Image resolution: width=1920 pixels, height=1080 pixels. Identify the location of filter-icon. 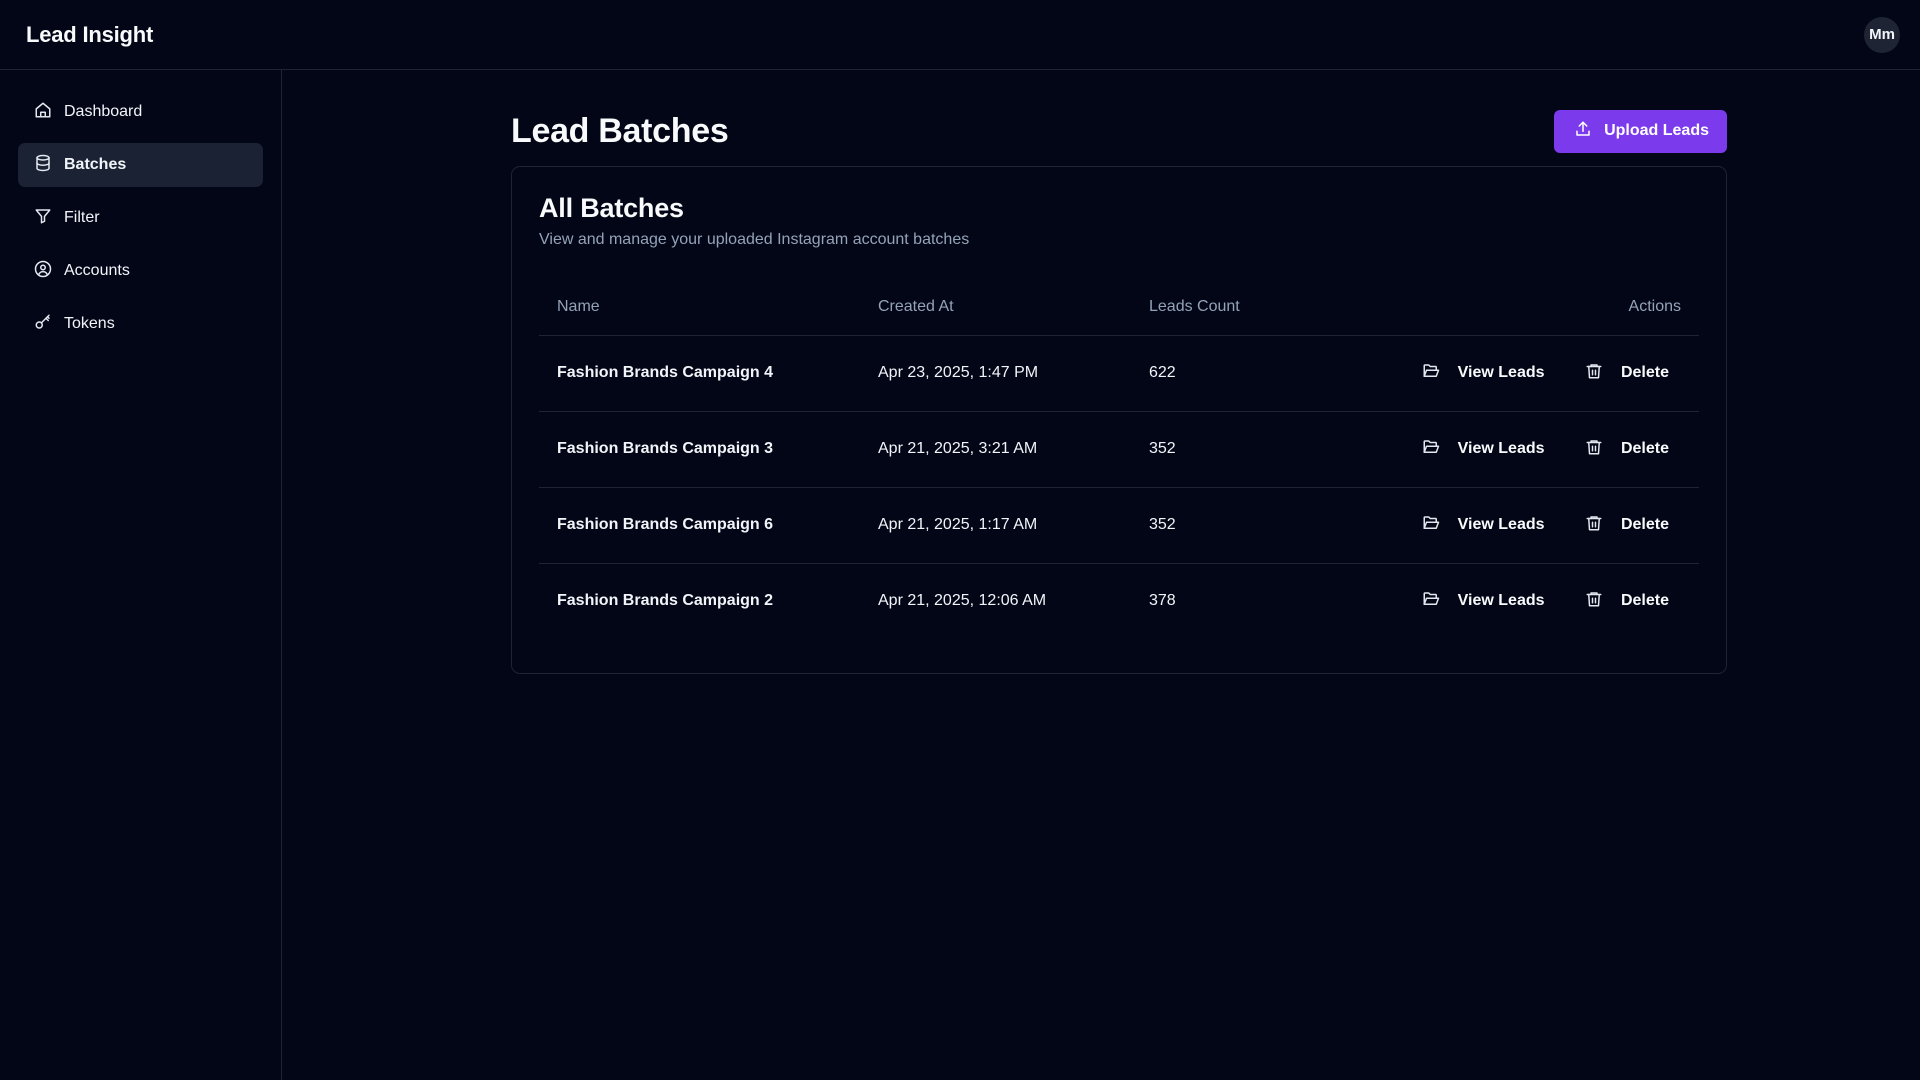
(43, 218).